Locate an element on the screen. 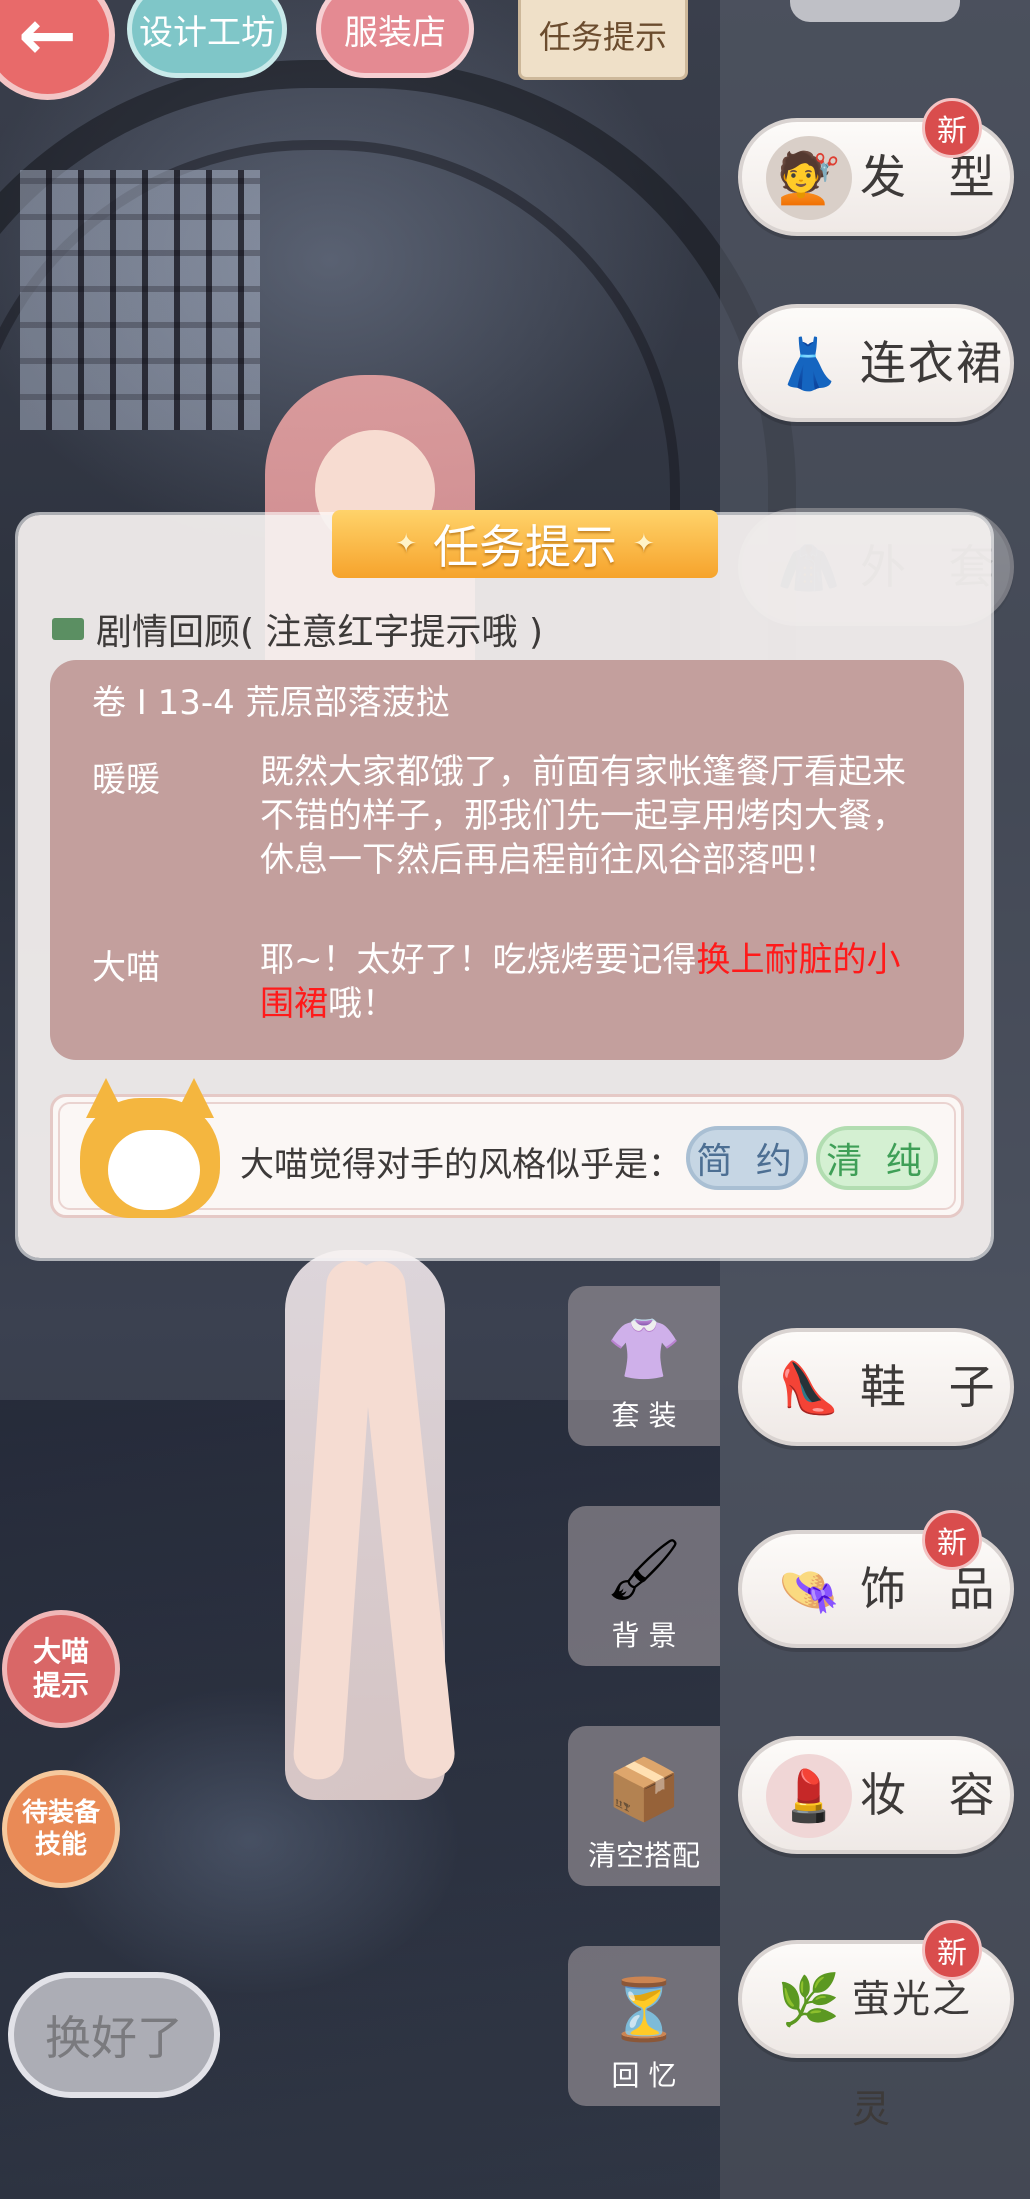  scrolled-text-fragment is located at coordinates (390, 729).